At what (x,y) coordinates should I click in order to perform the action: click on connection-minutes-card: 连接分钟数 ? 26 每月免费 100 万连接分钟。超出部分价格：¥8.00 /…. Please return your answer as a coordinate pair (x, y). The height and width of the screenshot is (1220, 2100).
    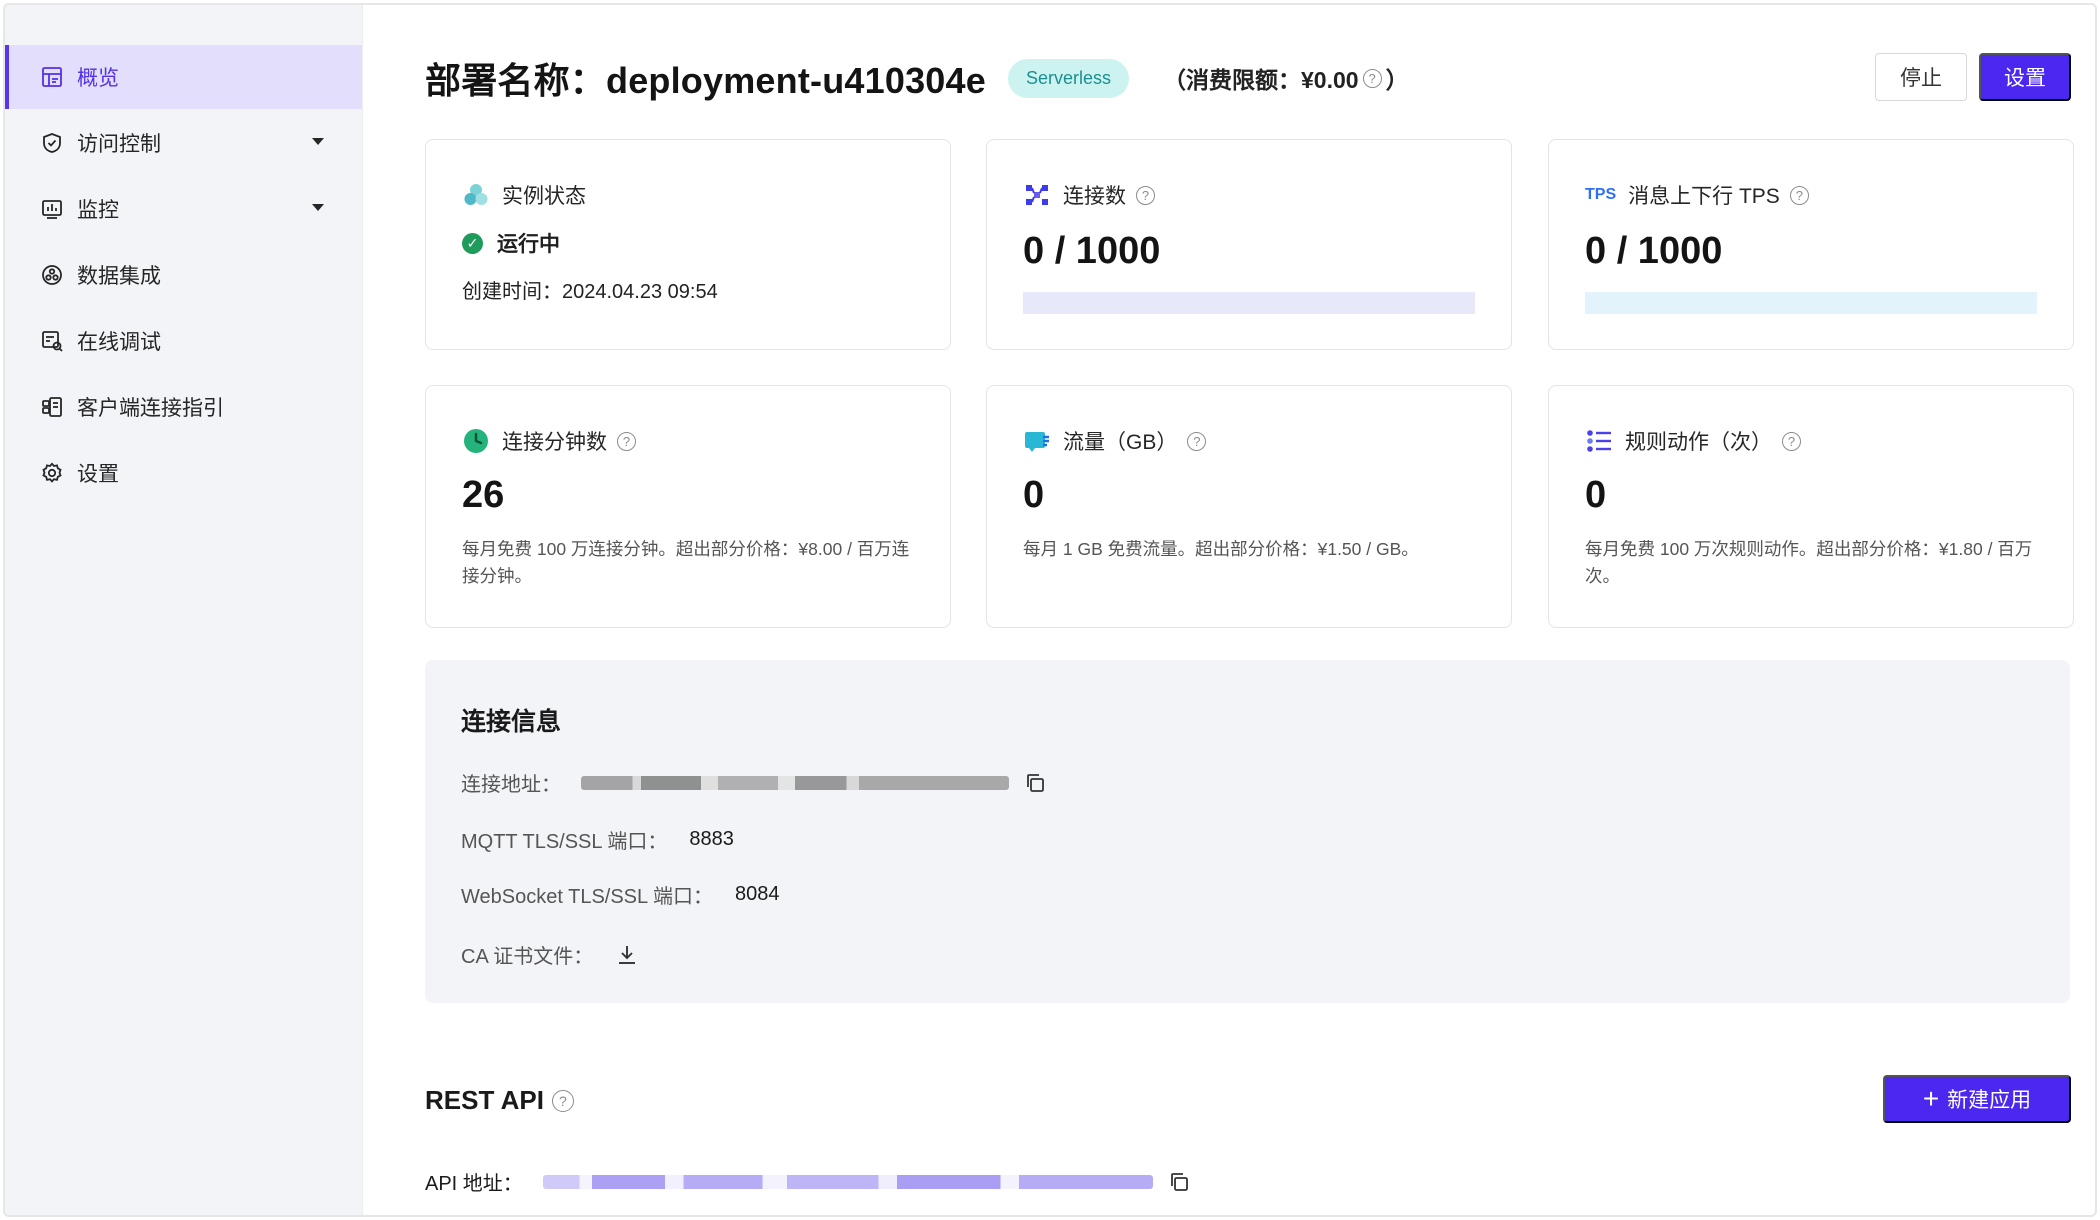
    Looking at the image, I should click on (688, 506).